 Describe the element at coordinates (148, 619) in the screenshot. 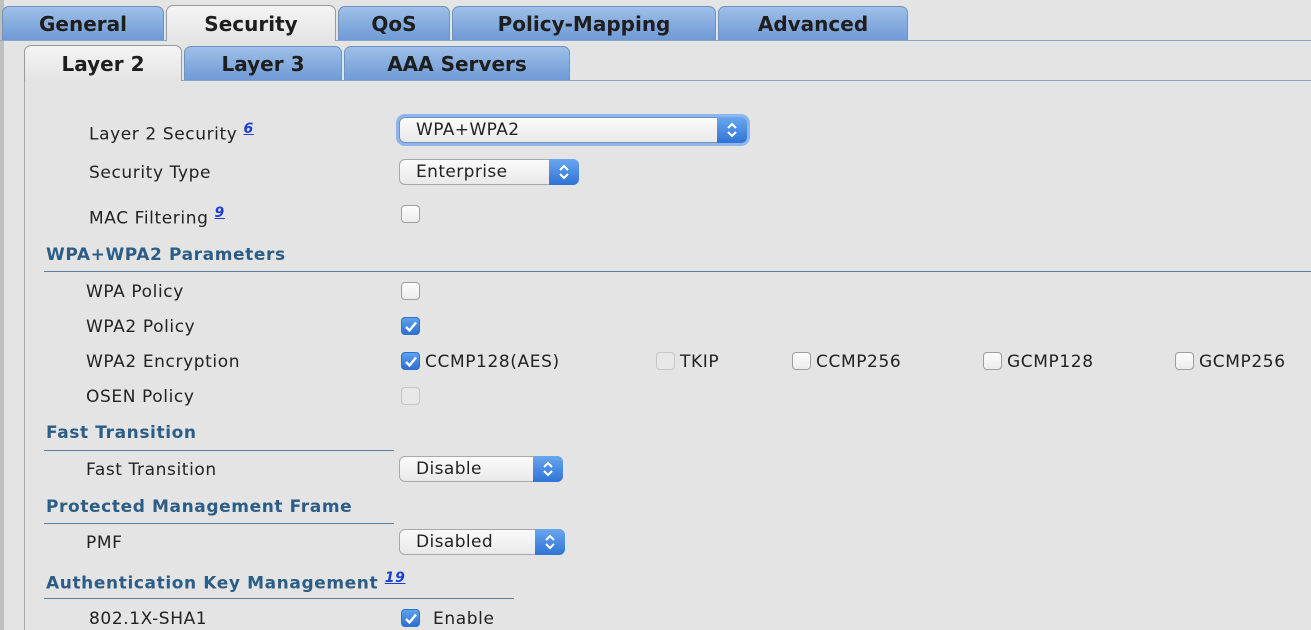

I see `sha1-label: 802.1X-SHA1` at that location.